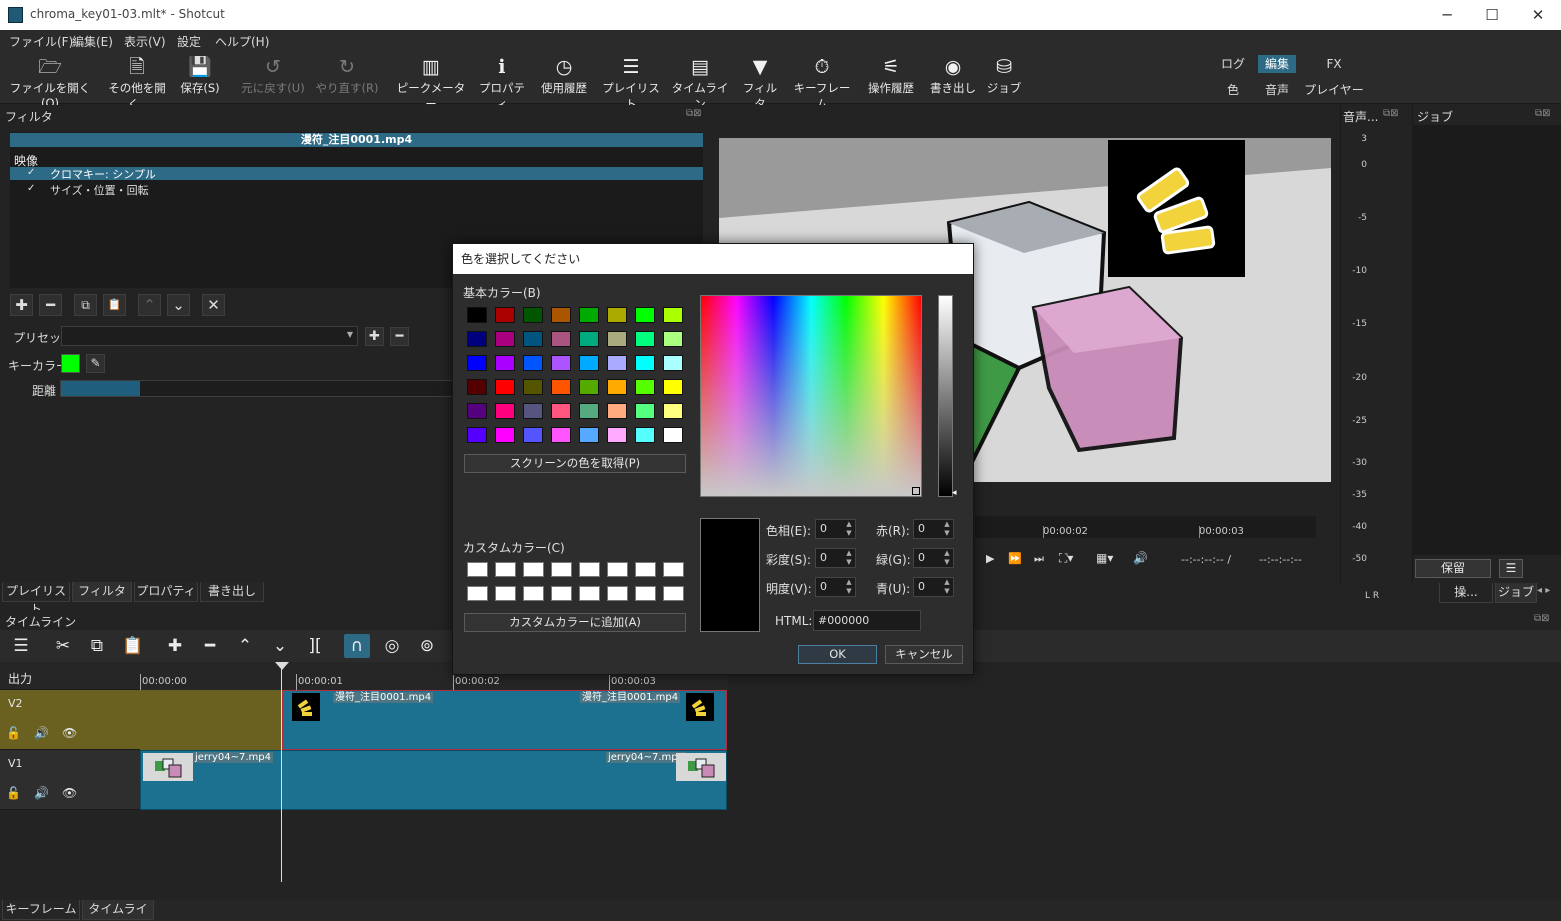 This screenshot has height=921, width=1561. I want to click on filters-button: ▼ フィルタ, so click(760, 82).